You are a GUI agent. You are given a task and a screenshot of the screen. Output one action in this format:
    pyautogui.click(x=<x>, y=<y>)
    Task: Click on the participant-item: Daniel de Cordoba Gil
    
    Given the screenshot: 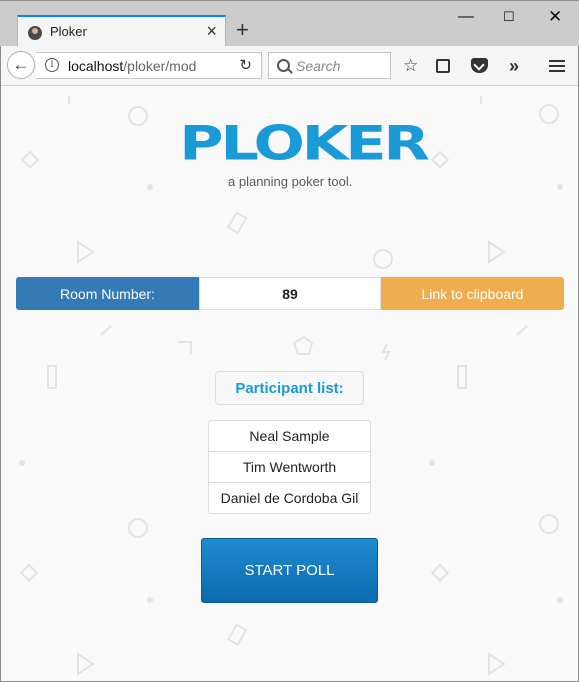 What is the action you would take?
    pyautogui.click(x=289, y=498)
    